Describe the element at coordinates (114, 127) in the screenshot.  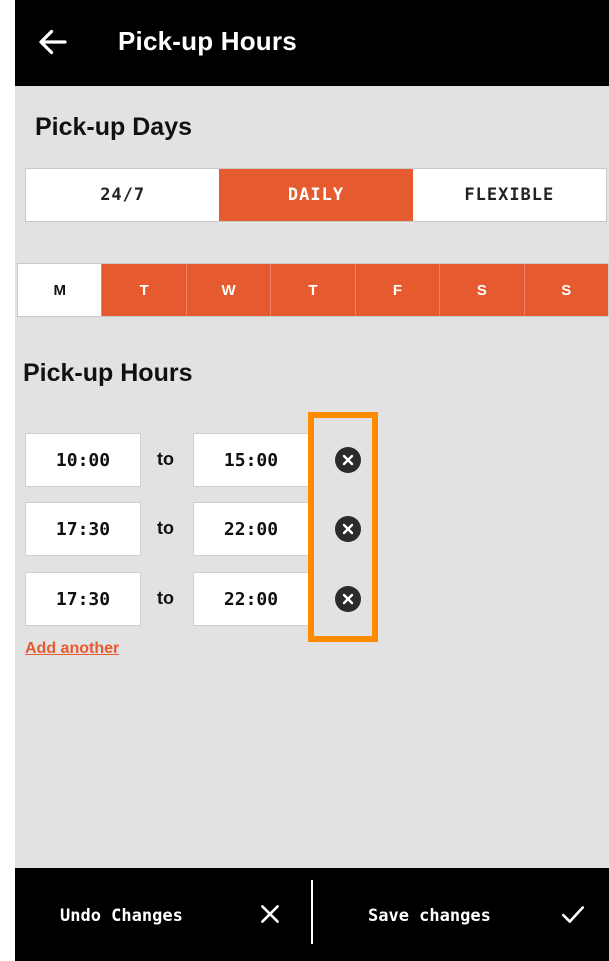
I see `pickup-days-heading: Pick-up Days` at that location.